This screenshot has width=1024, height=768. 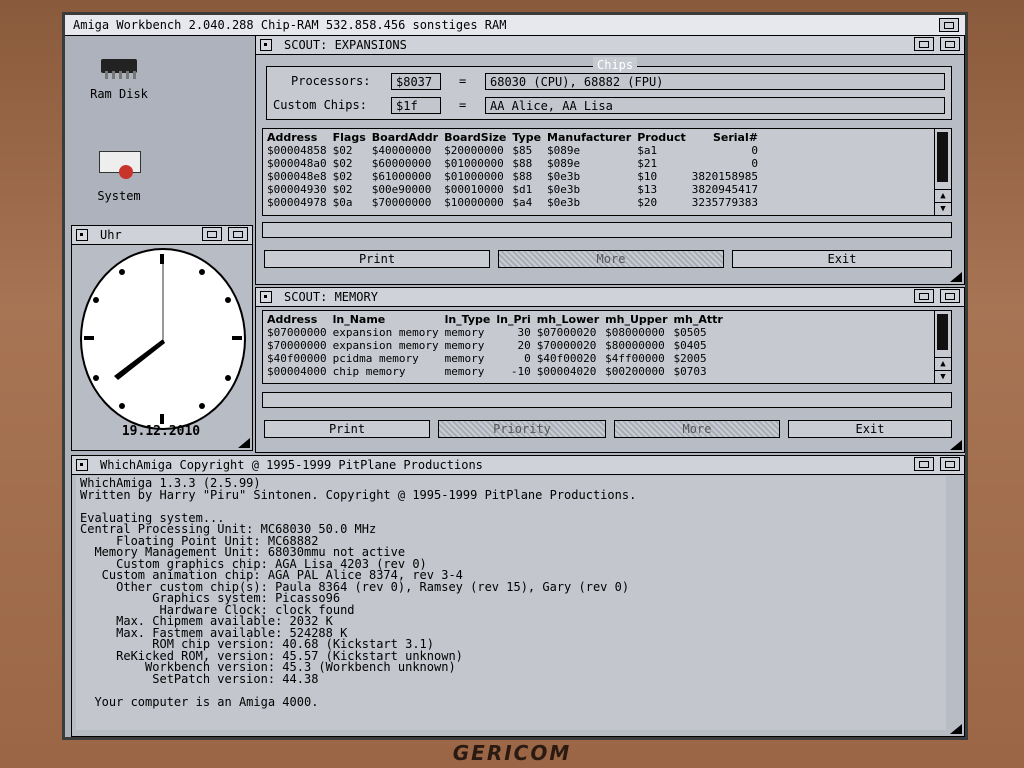 What do you see at coordinates (715, 105) in the screenshot?
I see `custom-chips-desc: AA Alice, AA Lisa` at bounding box center [715, 105].